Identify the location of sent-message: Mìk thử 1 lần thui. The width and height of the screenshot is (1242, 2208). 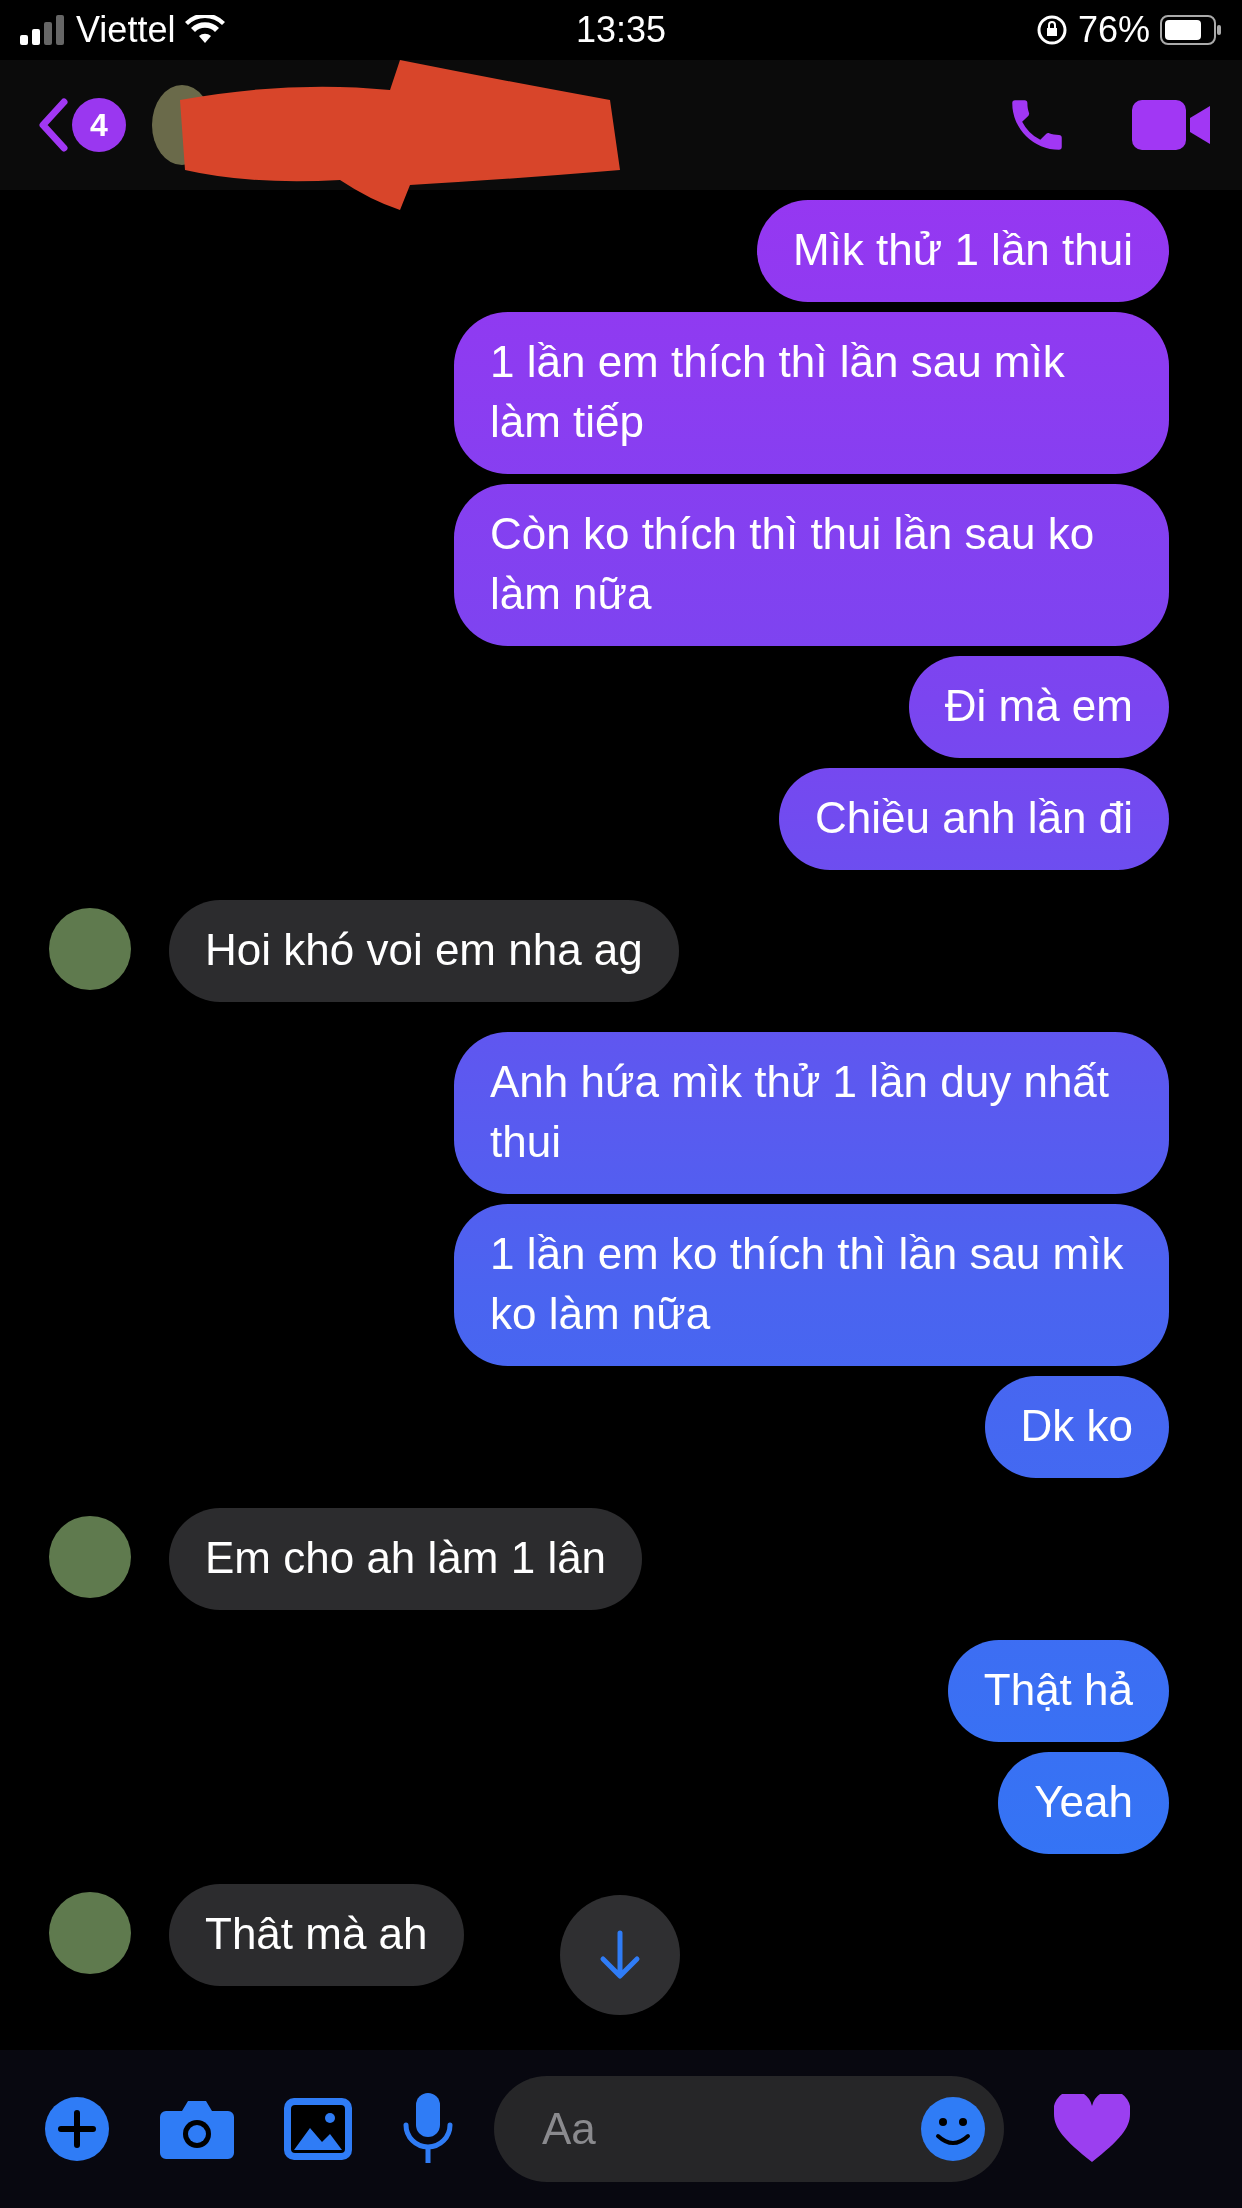
(962, 251).